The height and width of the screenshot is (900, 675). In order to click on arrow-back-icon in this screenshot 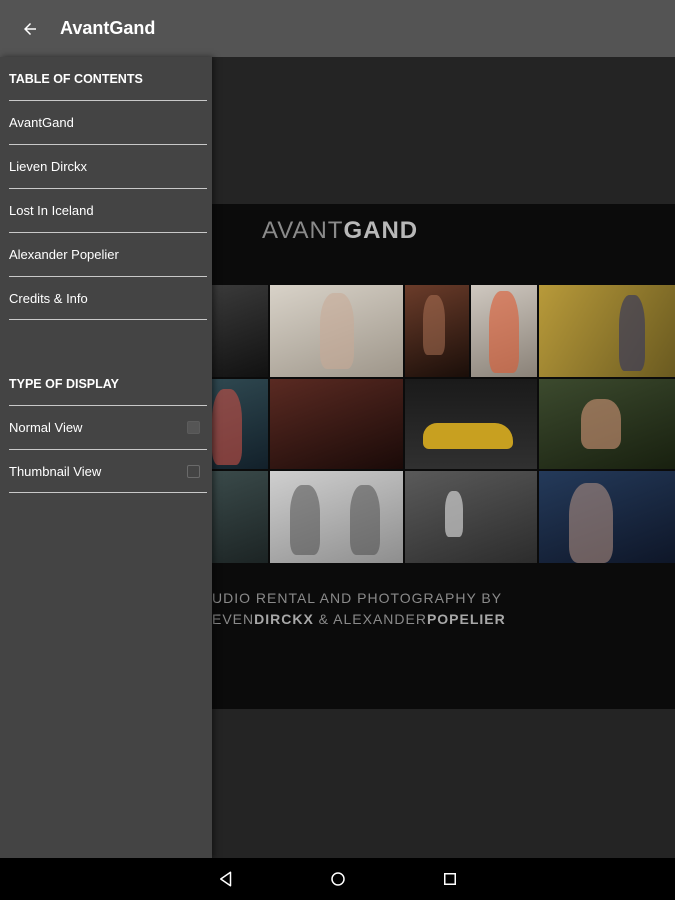, I will do `click(30, 28)`.